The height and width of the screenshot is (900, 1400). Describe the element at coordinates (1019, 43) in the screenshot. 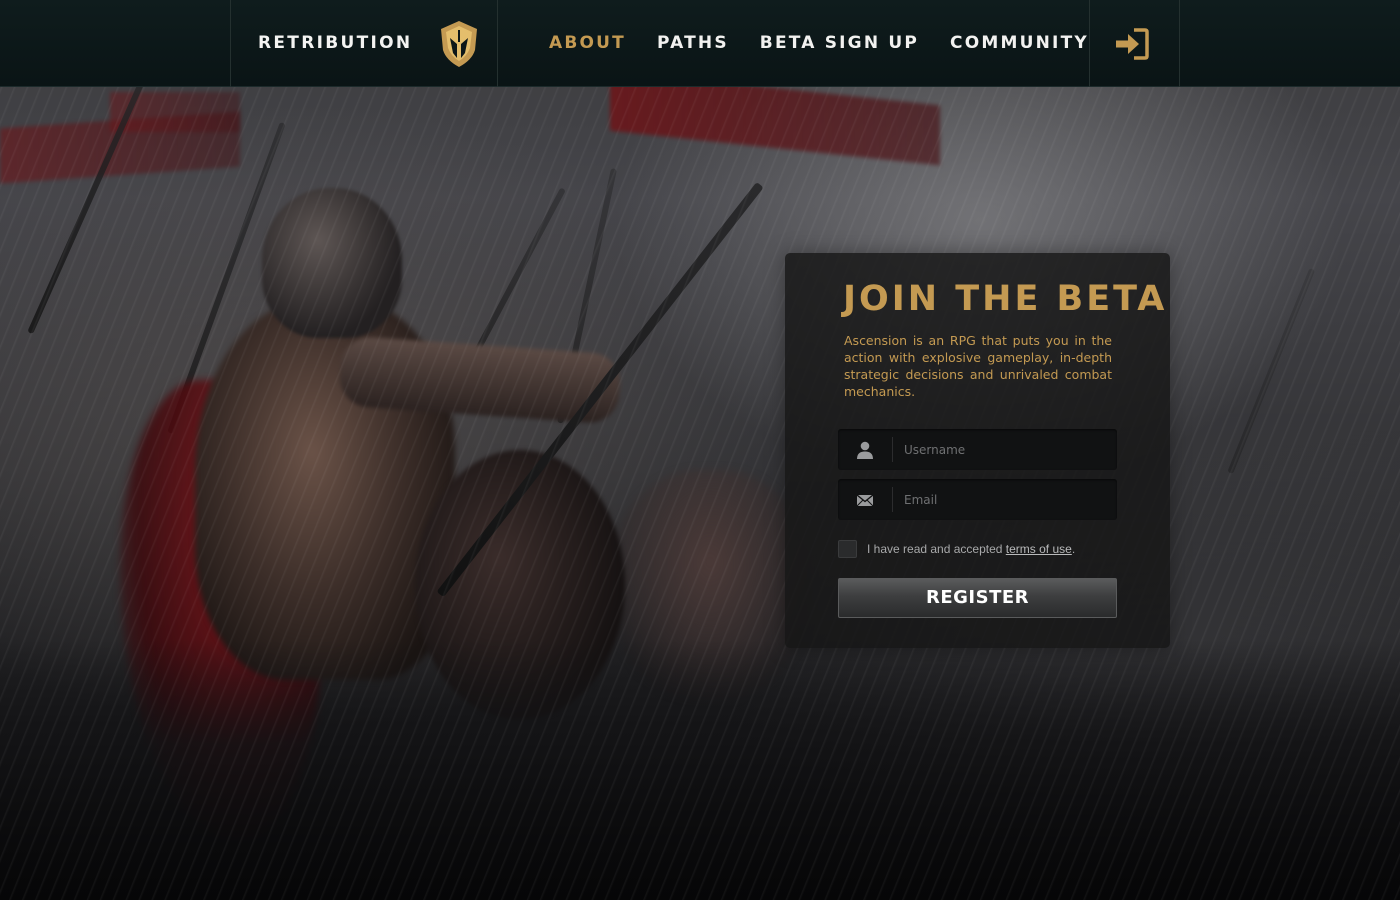

I see `nav-community: COMMUNITY` at that location.